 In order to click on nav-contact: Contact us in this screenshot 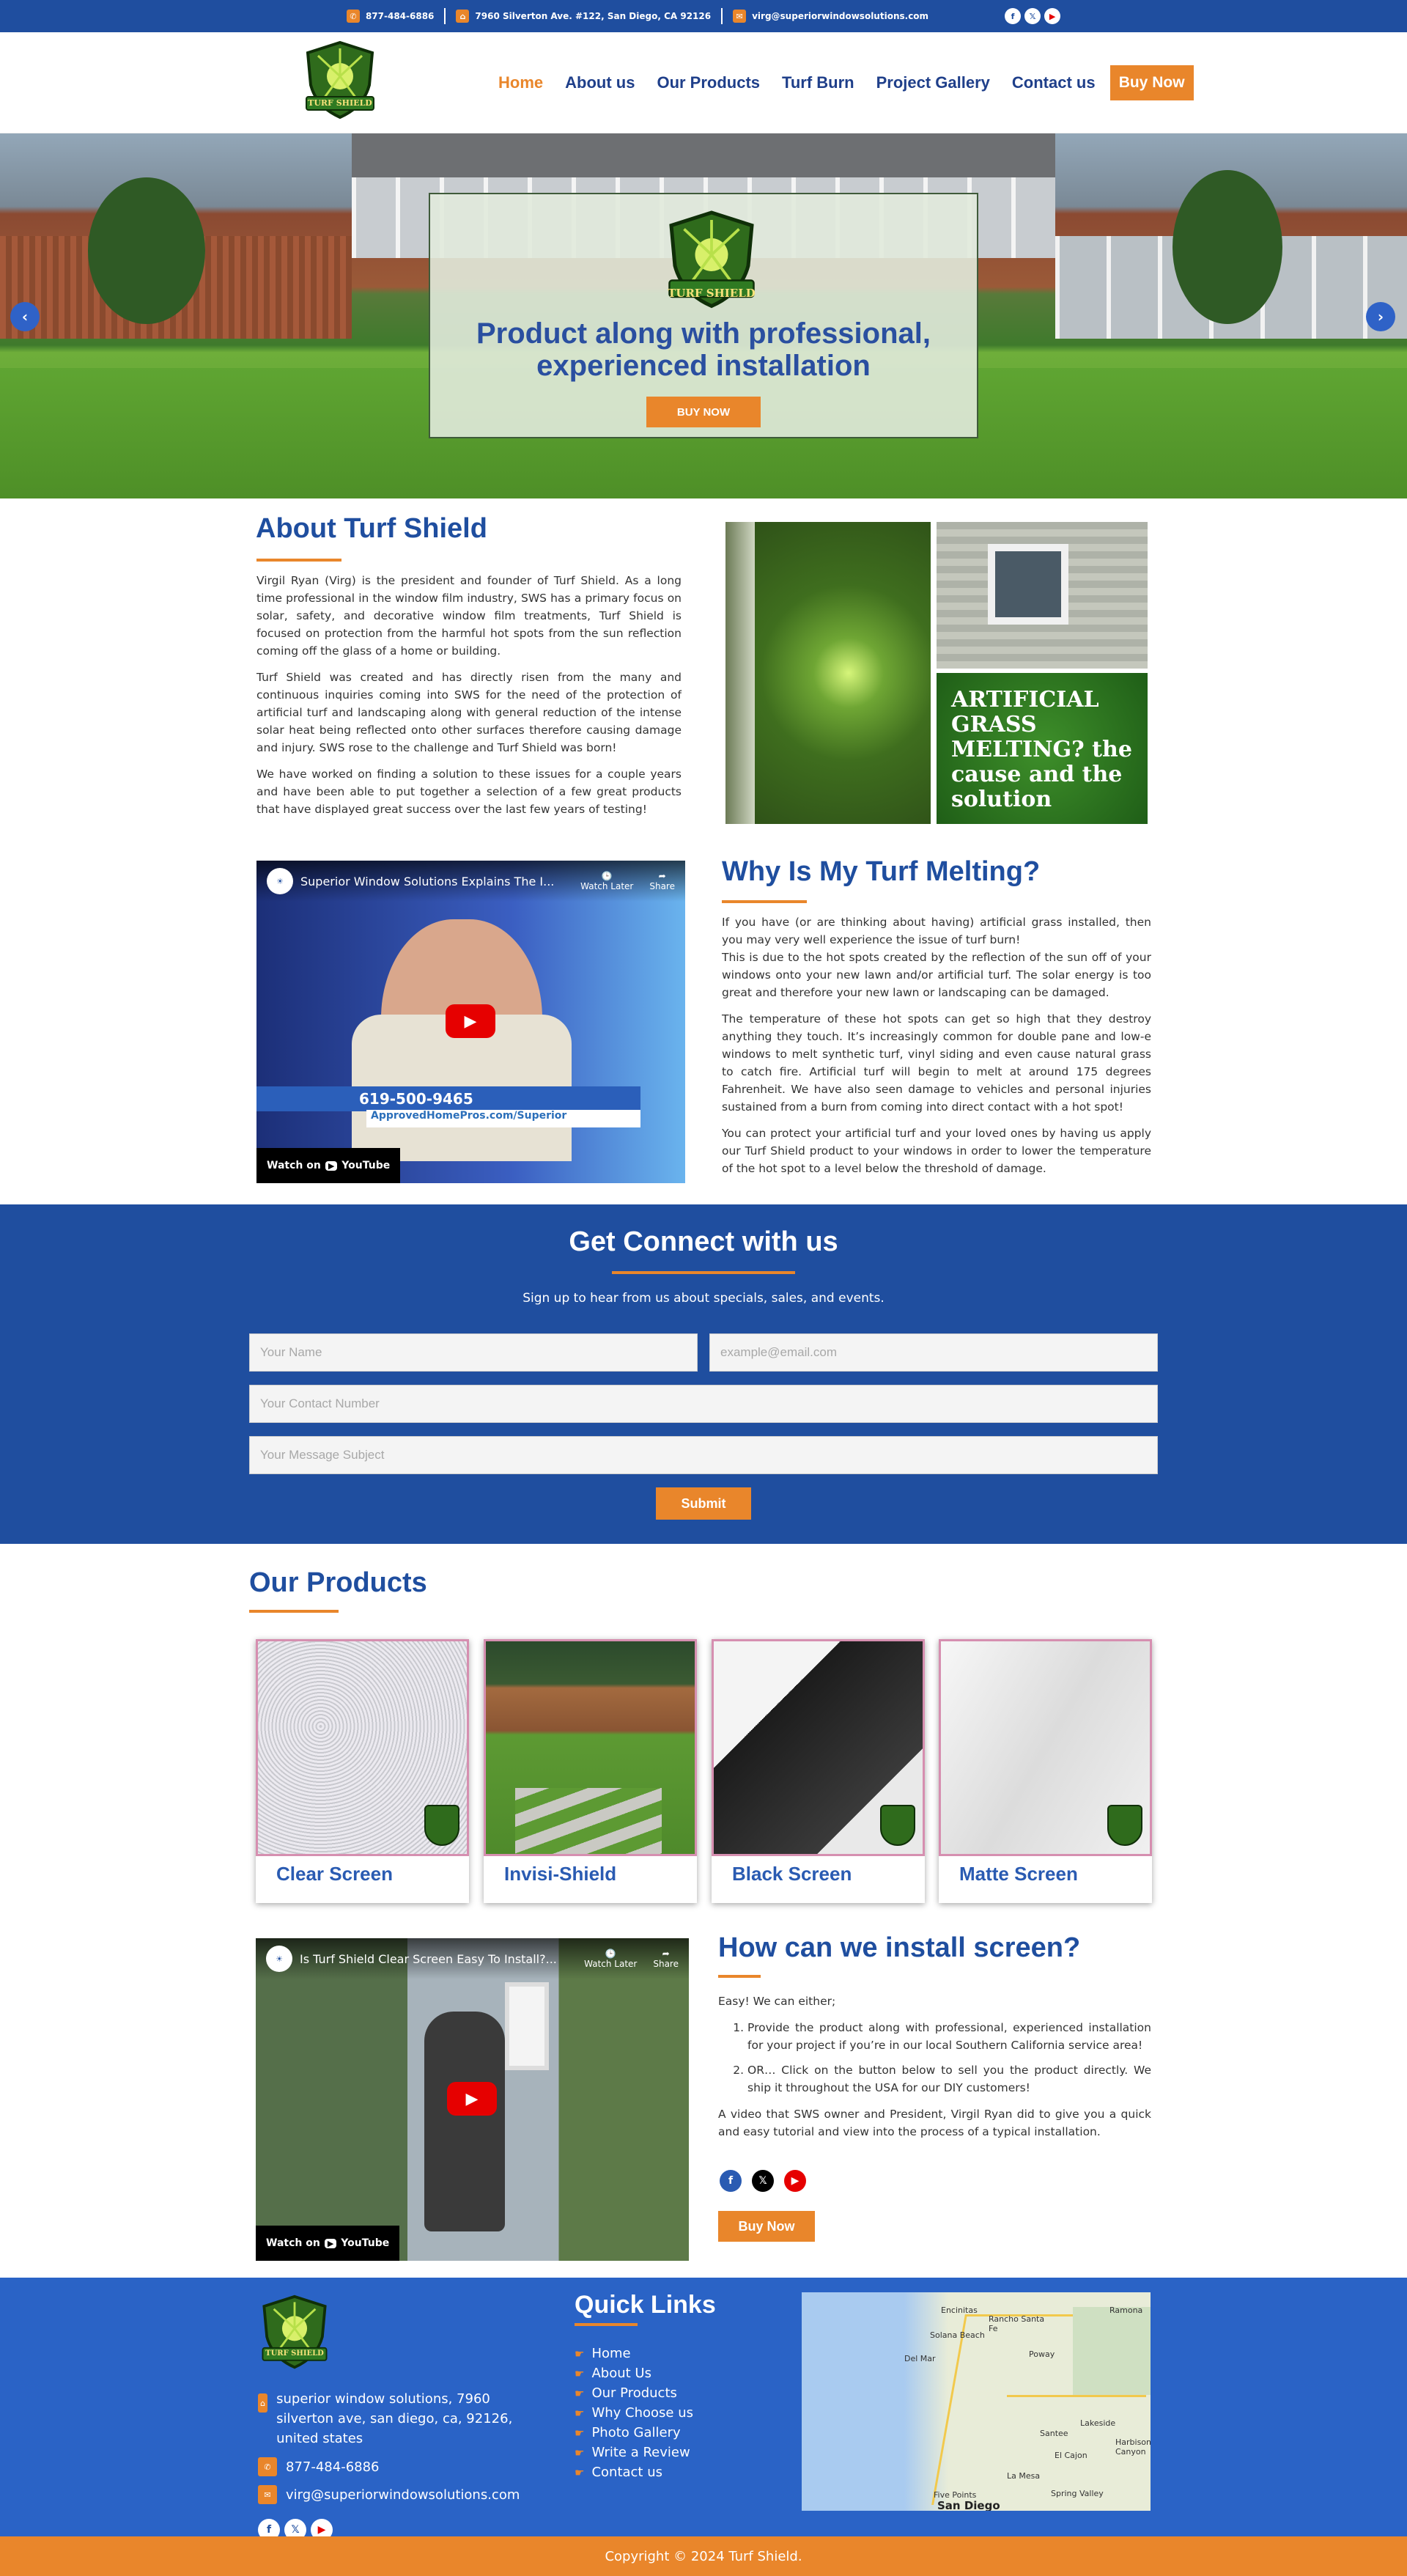, I will do `click(1054, 82)`.